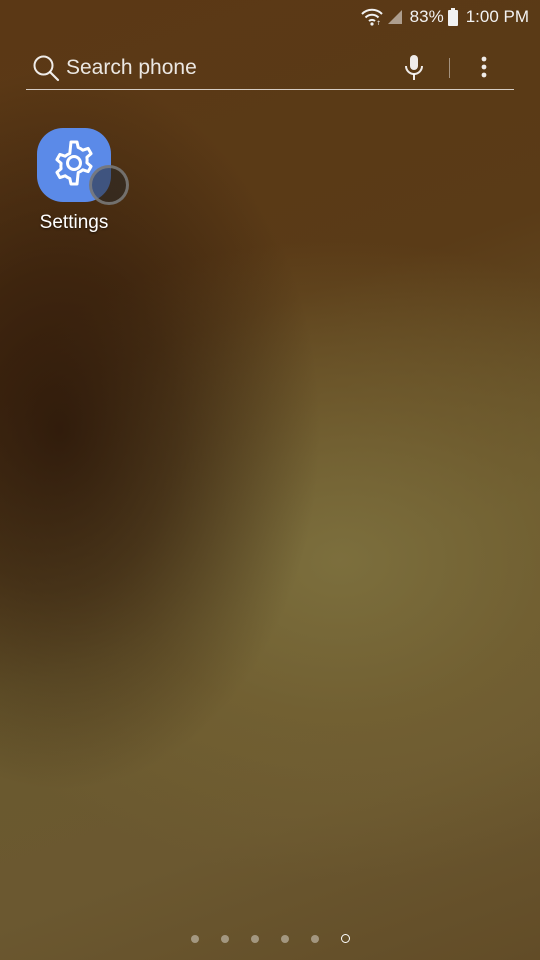 The width and height of the screenshot is (540, 960). What do you see at coordinates (426, 16) in the screenshot?
I see `battery-percent: 83%` at bounding box center [426, 16].